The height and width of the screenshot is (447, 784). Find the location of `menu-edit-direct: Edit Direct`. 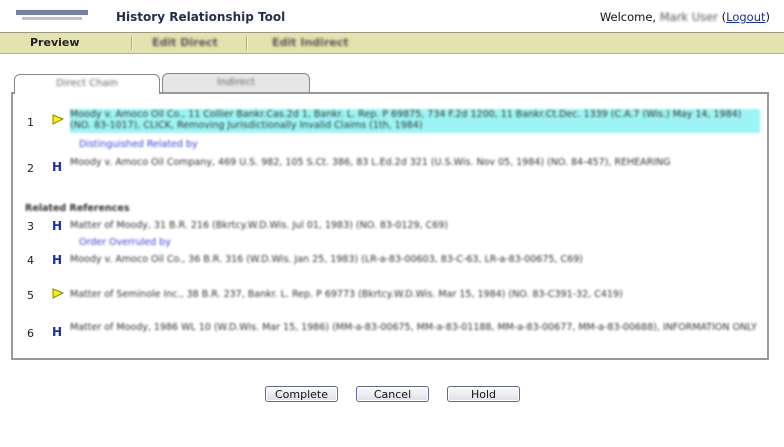

menu-edit-direct: Edit Direct is located at coordinates (185, 42).